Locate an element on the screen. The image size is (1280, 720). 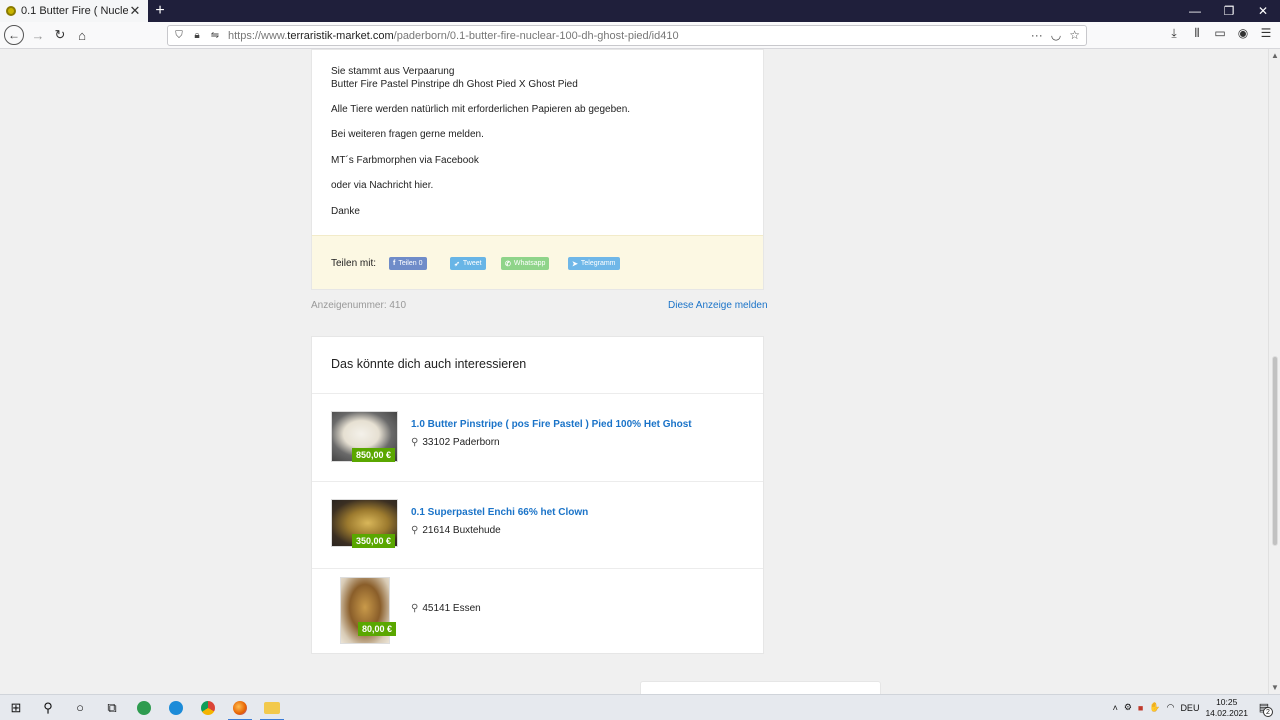
share-facebook-button: f Teilen 0 is located at coordinates (408, 263).